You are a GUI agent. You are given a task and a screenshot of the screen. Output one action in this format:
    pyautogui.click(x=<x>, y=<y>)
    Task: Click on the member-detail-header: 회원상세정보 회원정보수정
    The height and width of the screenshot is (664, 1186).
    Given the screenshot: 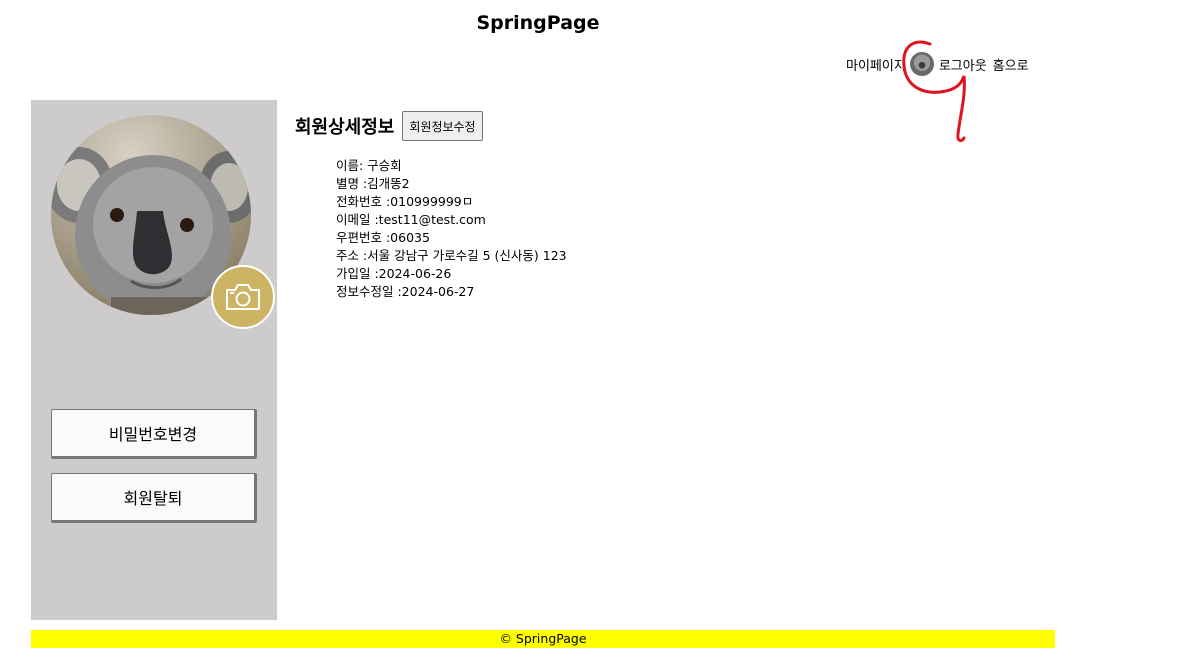 What is the action you would take?
    pyautogui.click(x=389, y=126)
    